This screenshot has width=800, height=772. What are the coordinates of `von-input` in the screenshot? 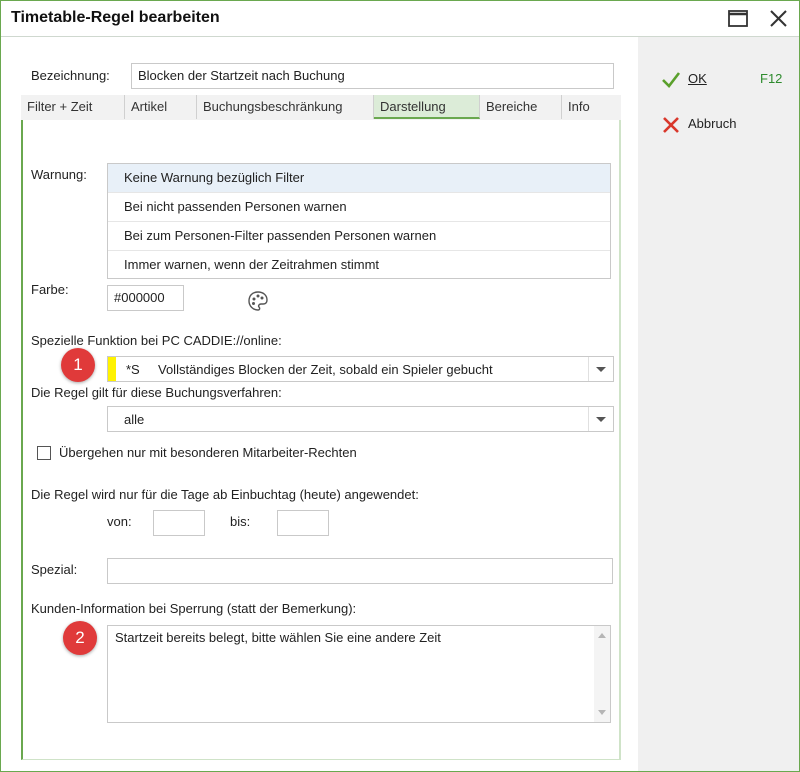 It's located at (179, 523).